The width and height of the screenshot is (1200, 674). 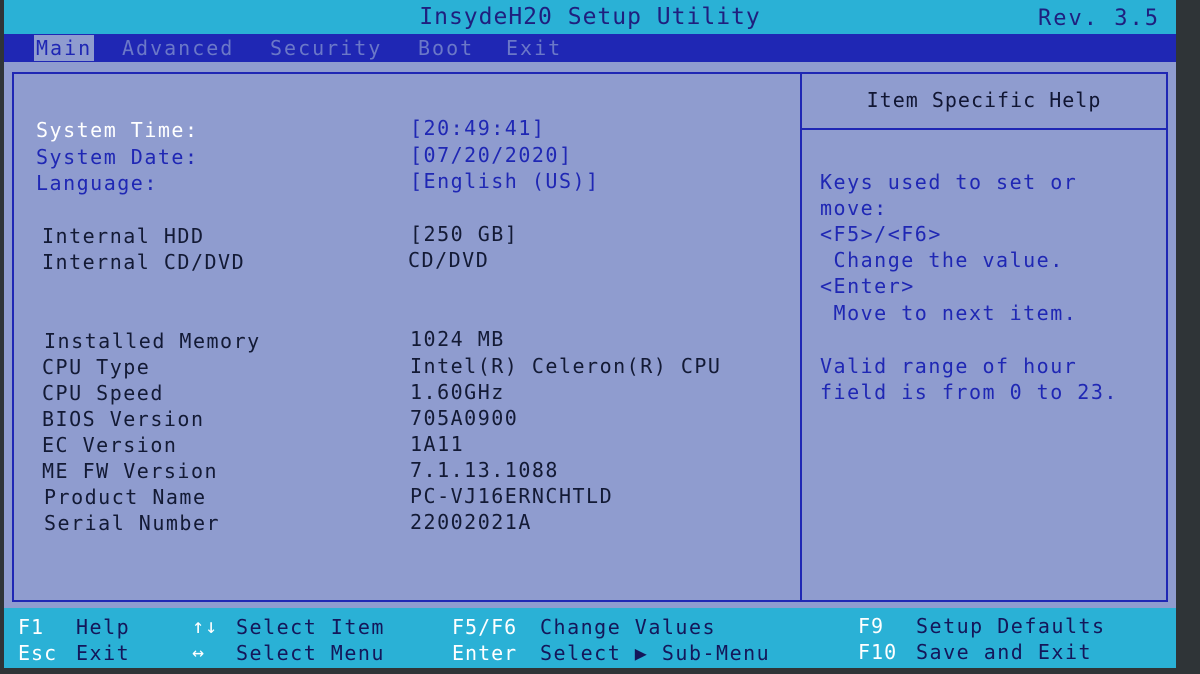 I want to click on system-time-value: [20:49:41], so click(x=477, y=128).